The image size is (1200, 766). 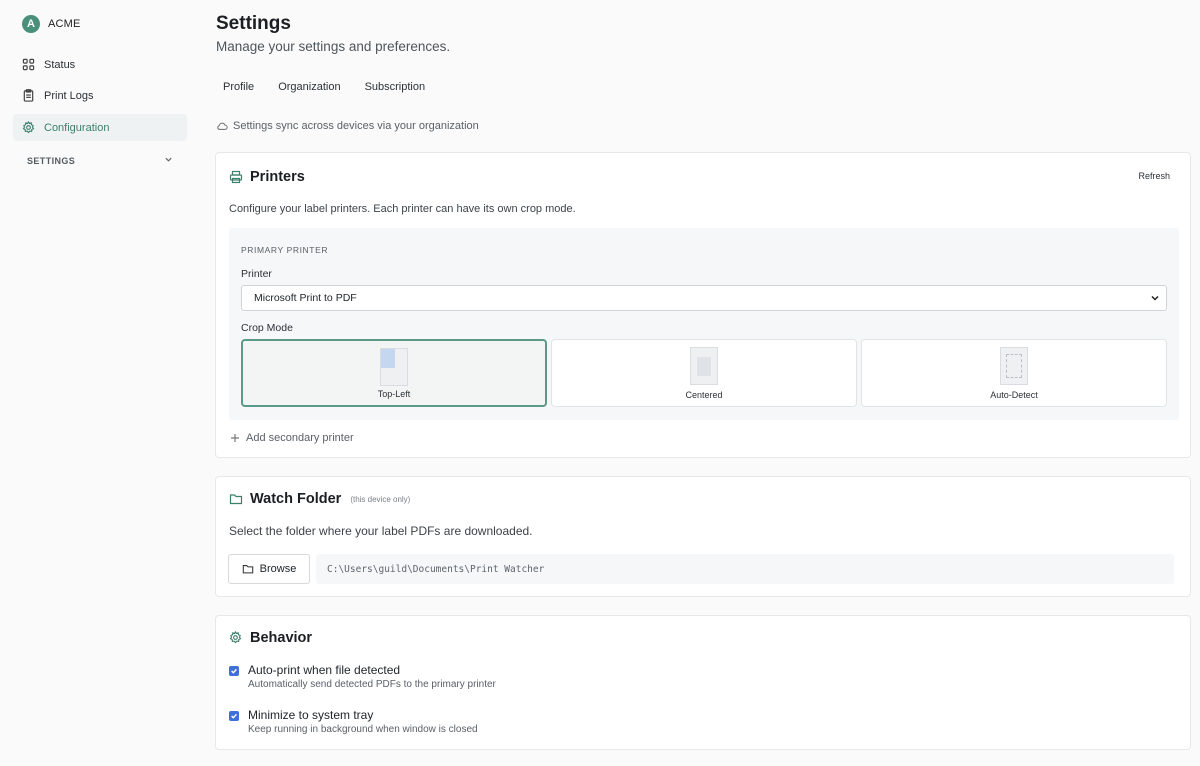 What do you see at coordinates (704, 298) in the screenshot?
I see `printer-select: Microsoft Print to PDF` at bounding box center [704, 298].